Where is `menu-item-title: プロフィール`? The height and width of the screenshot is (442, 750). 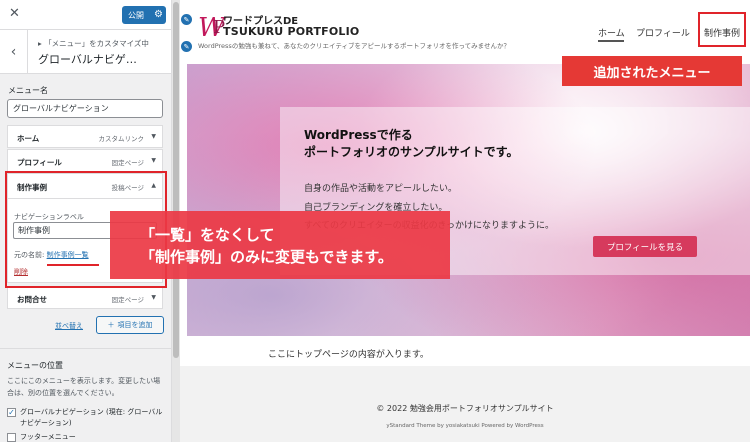
menu-item-title: プロフィール is located at coordinates (39, 162).